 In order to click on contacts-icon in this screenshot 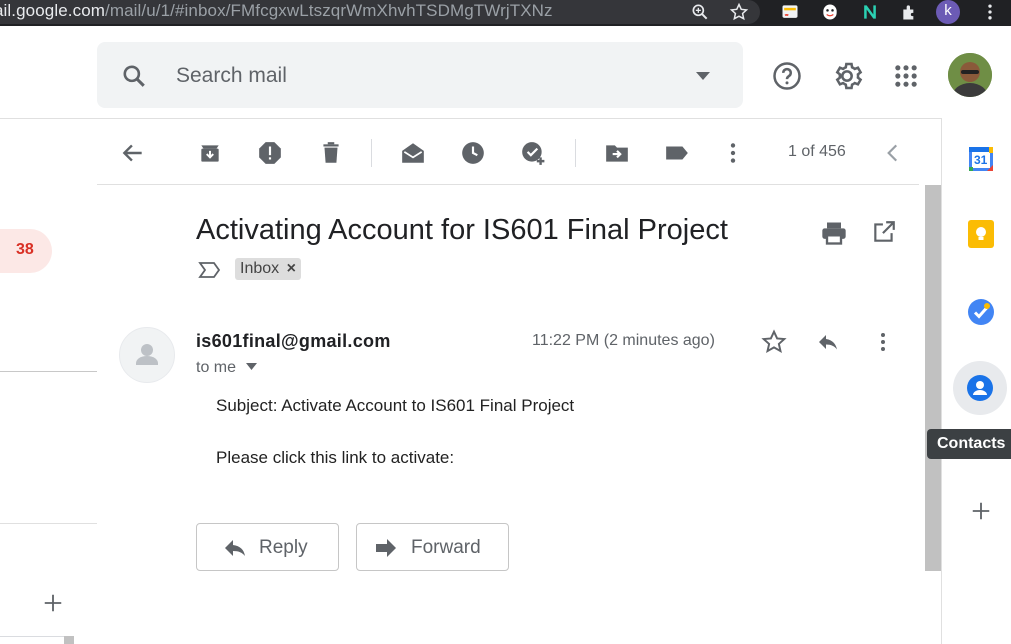, I will do `click(980, 388)`.